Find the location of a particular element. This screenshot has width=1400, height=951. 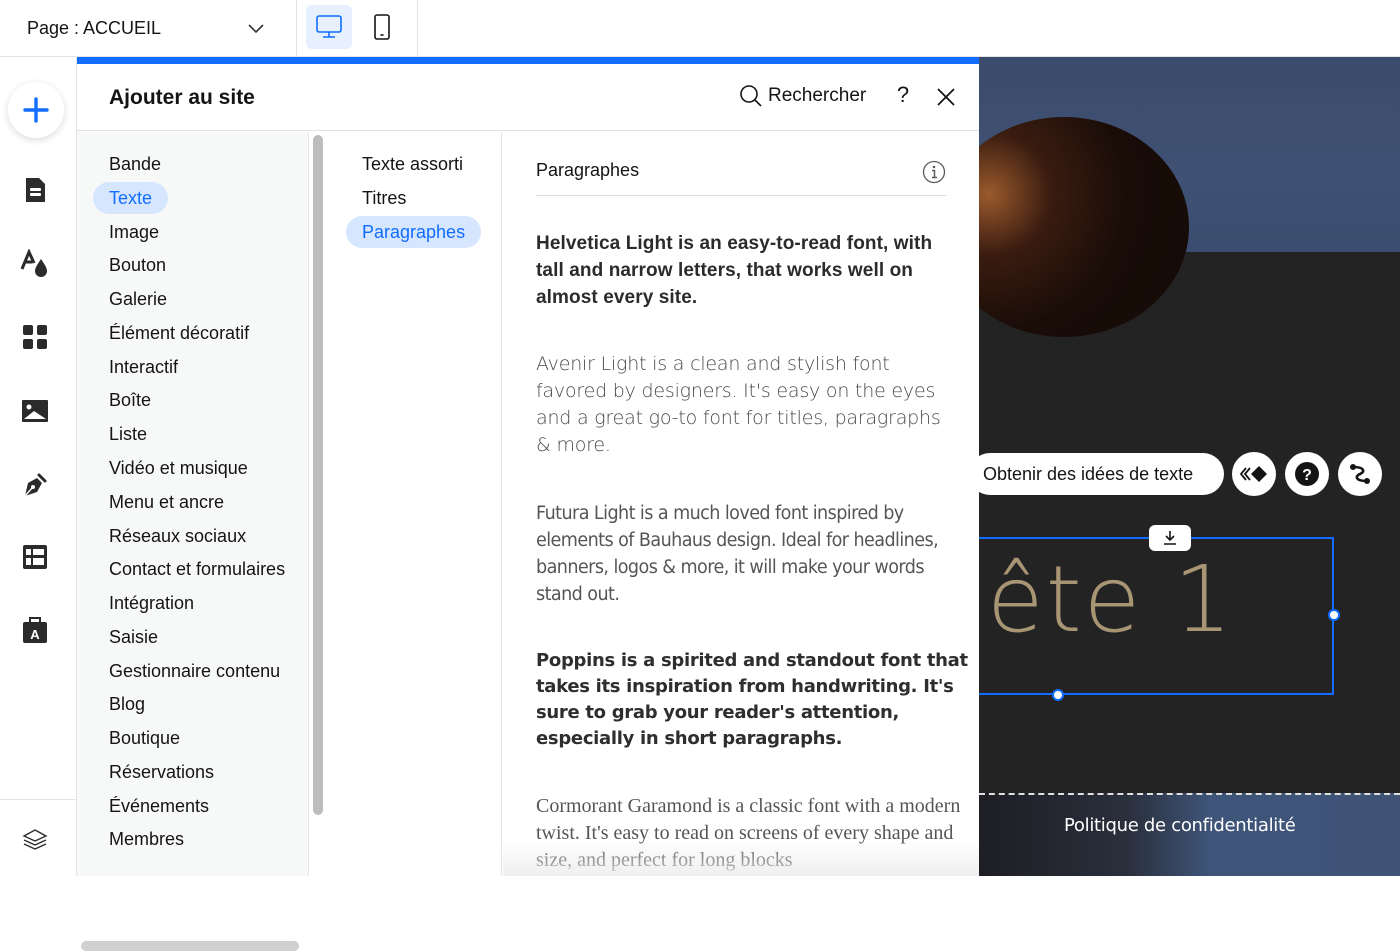

add-elements-button is located at coordinates (36, 110).